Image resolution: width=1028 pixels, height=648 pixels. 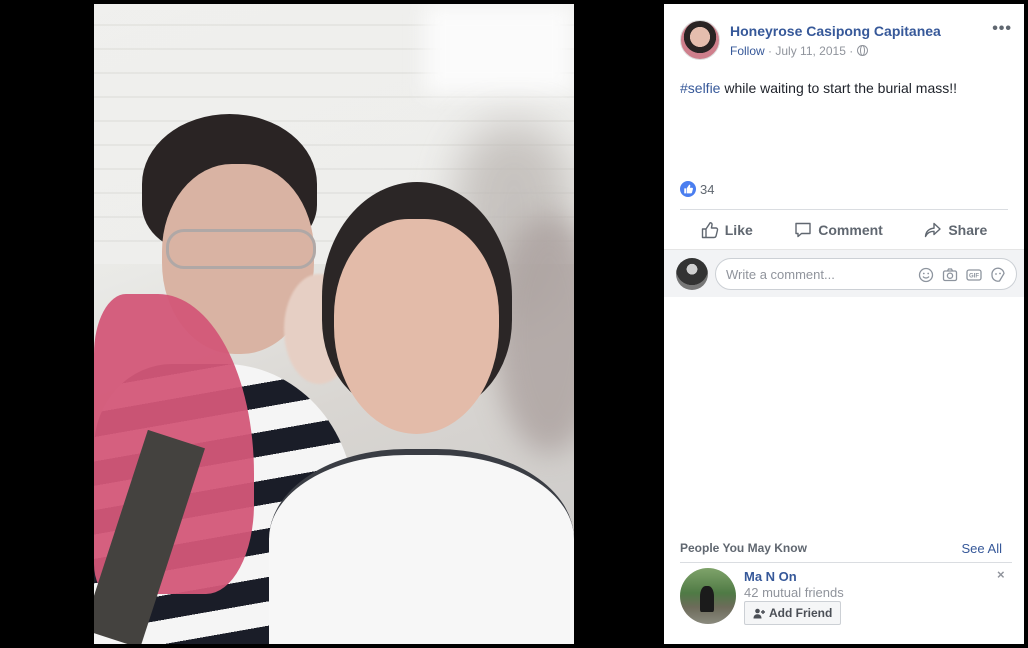 I want to click on hashtag-link: #selfie, so click(x=700, y=88).